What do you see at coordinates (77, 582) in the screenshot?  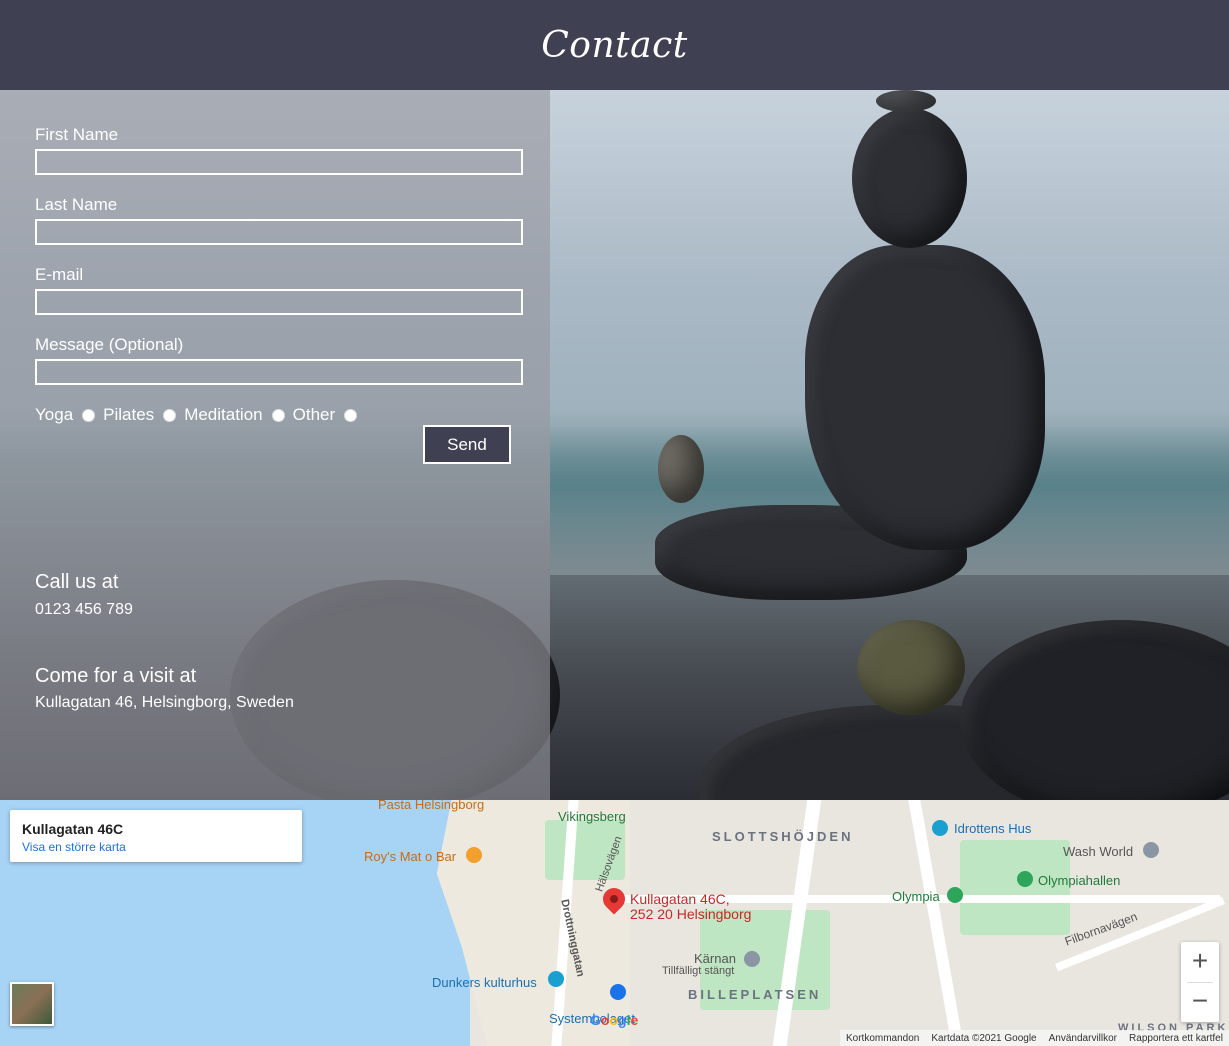 I see `call-heading: Call us at` at bounding box center [77, 582].